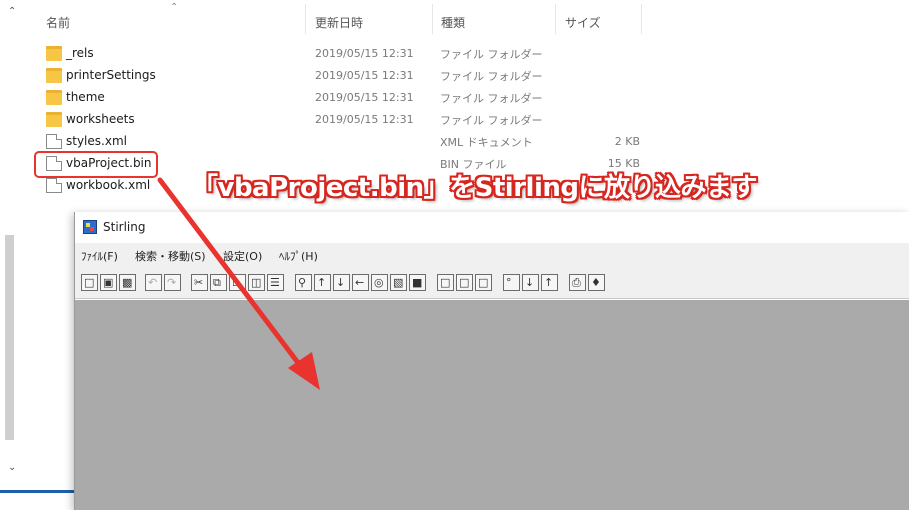  What do you see at coordinates (108, 185) in the screenshot?
I see `file-name: workbook.xml` at bounding box center [108, 185].